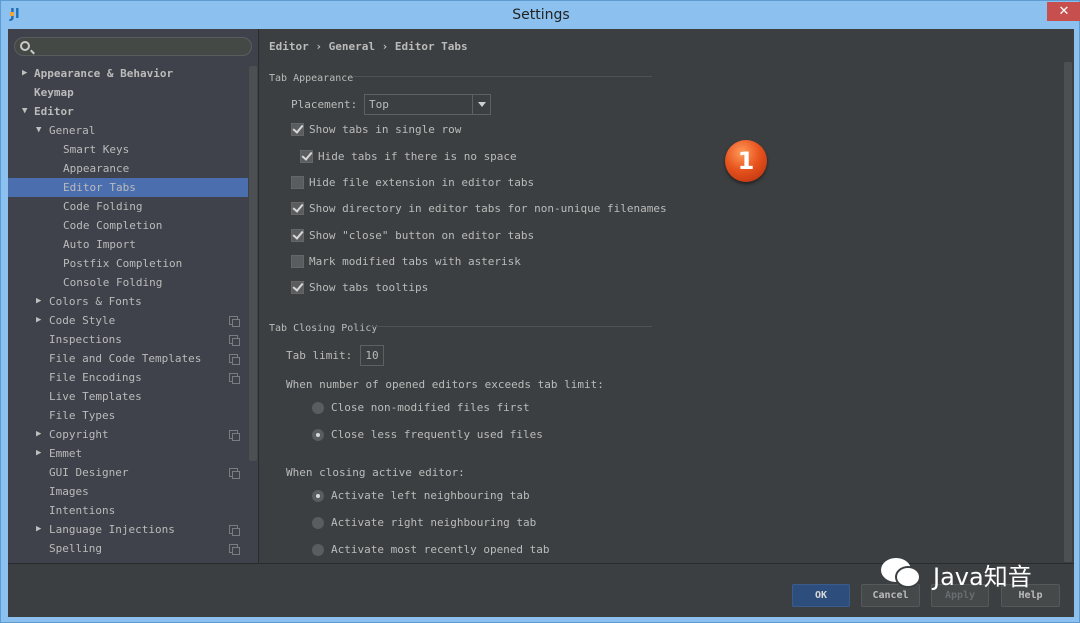  What do you see at coordinates (960, 595) in the screenshot?
I see `apply-button: Apply` at bounding box center [960, 595].